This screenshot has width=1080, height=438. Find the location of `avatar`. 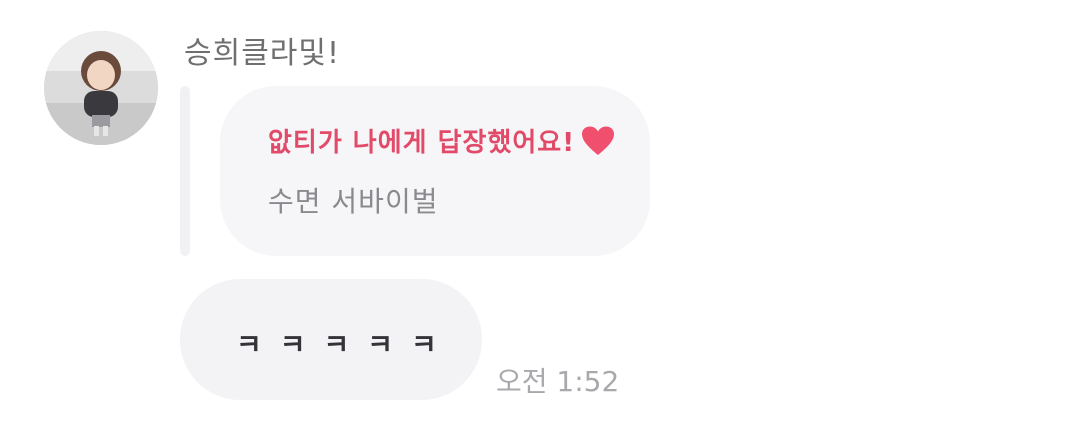

avatar is located at coordinates (101, 88).